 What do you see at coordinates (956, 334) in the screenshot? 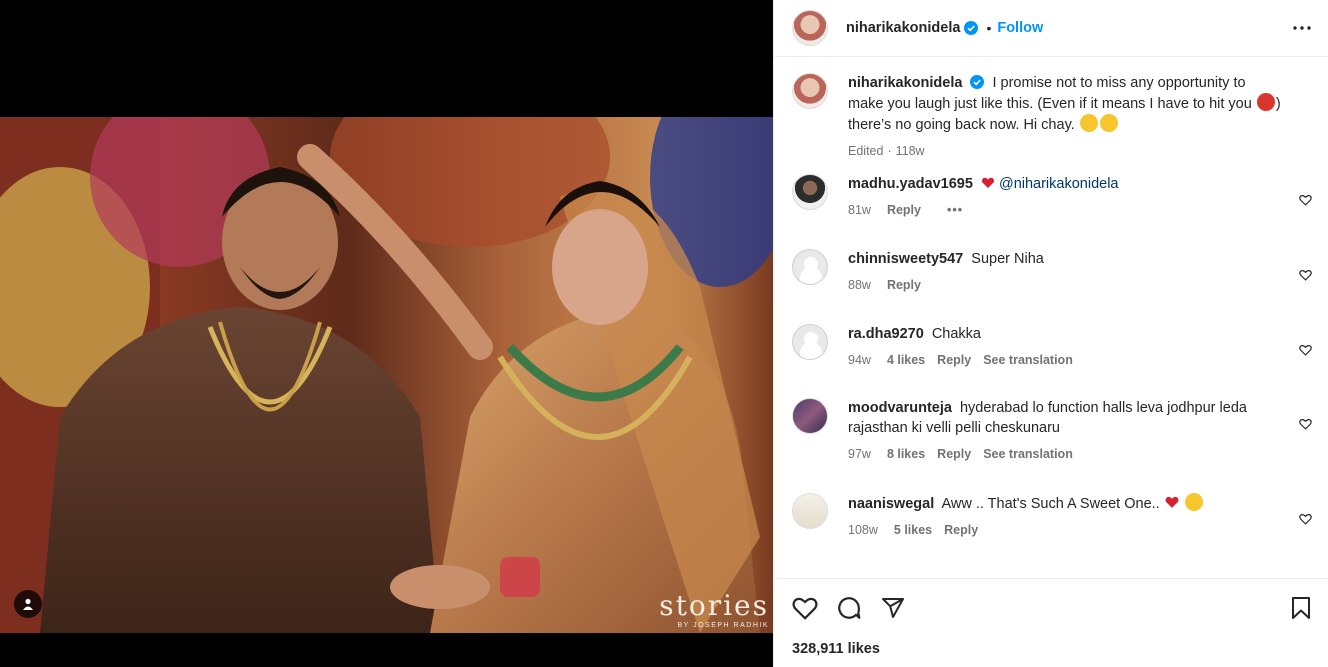
I see `comment-body: Chakka` at bounding box center [956, 334].